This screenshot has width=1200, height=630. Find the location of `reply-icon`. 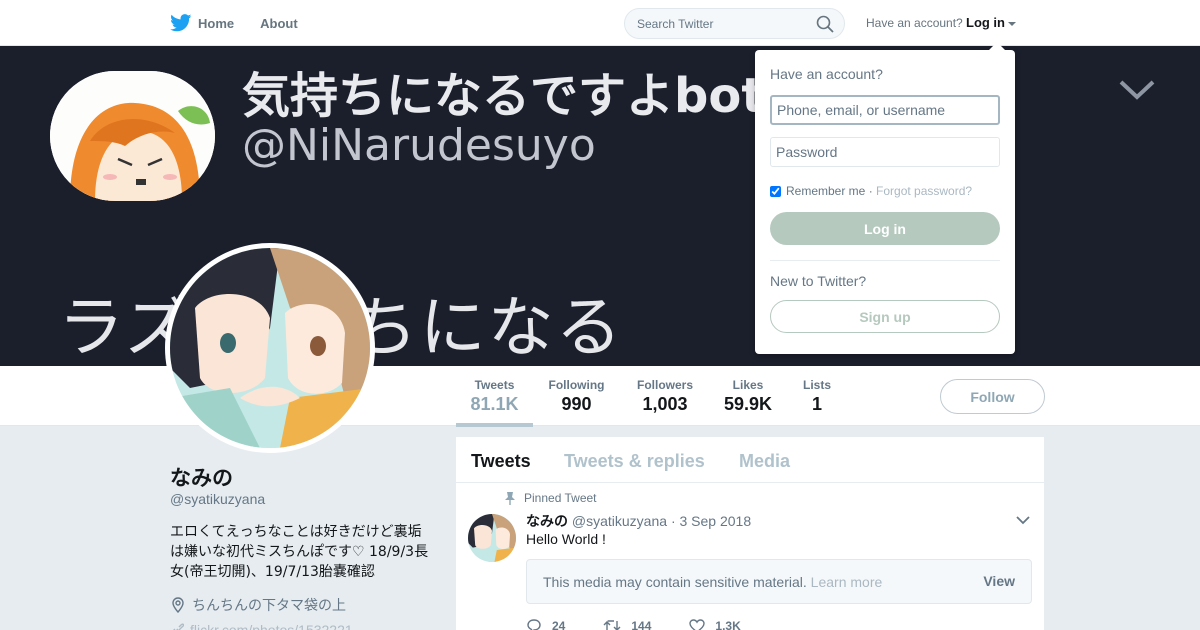

reply-icon is located at coordinates (534, 624).